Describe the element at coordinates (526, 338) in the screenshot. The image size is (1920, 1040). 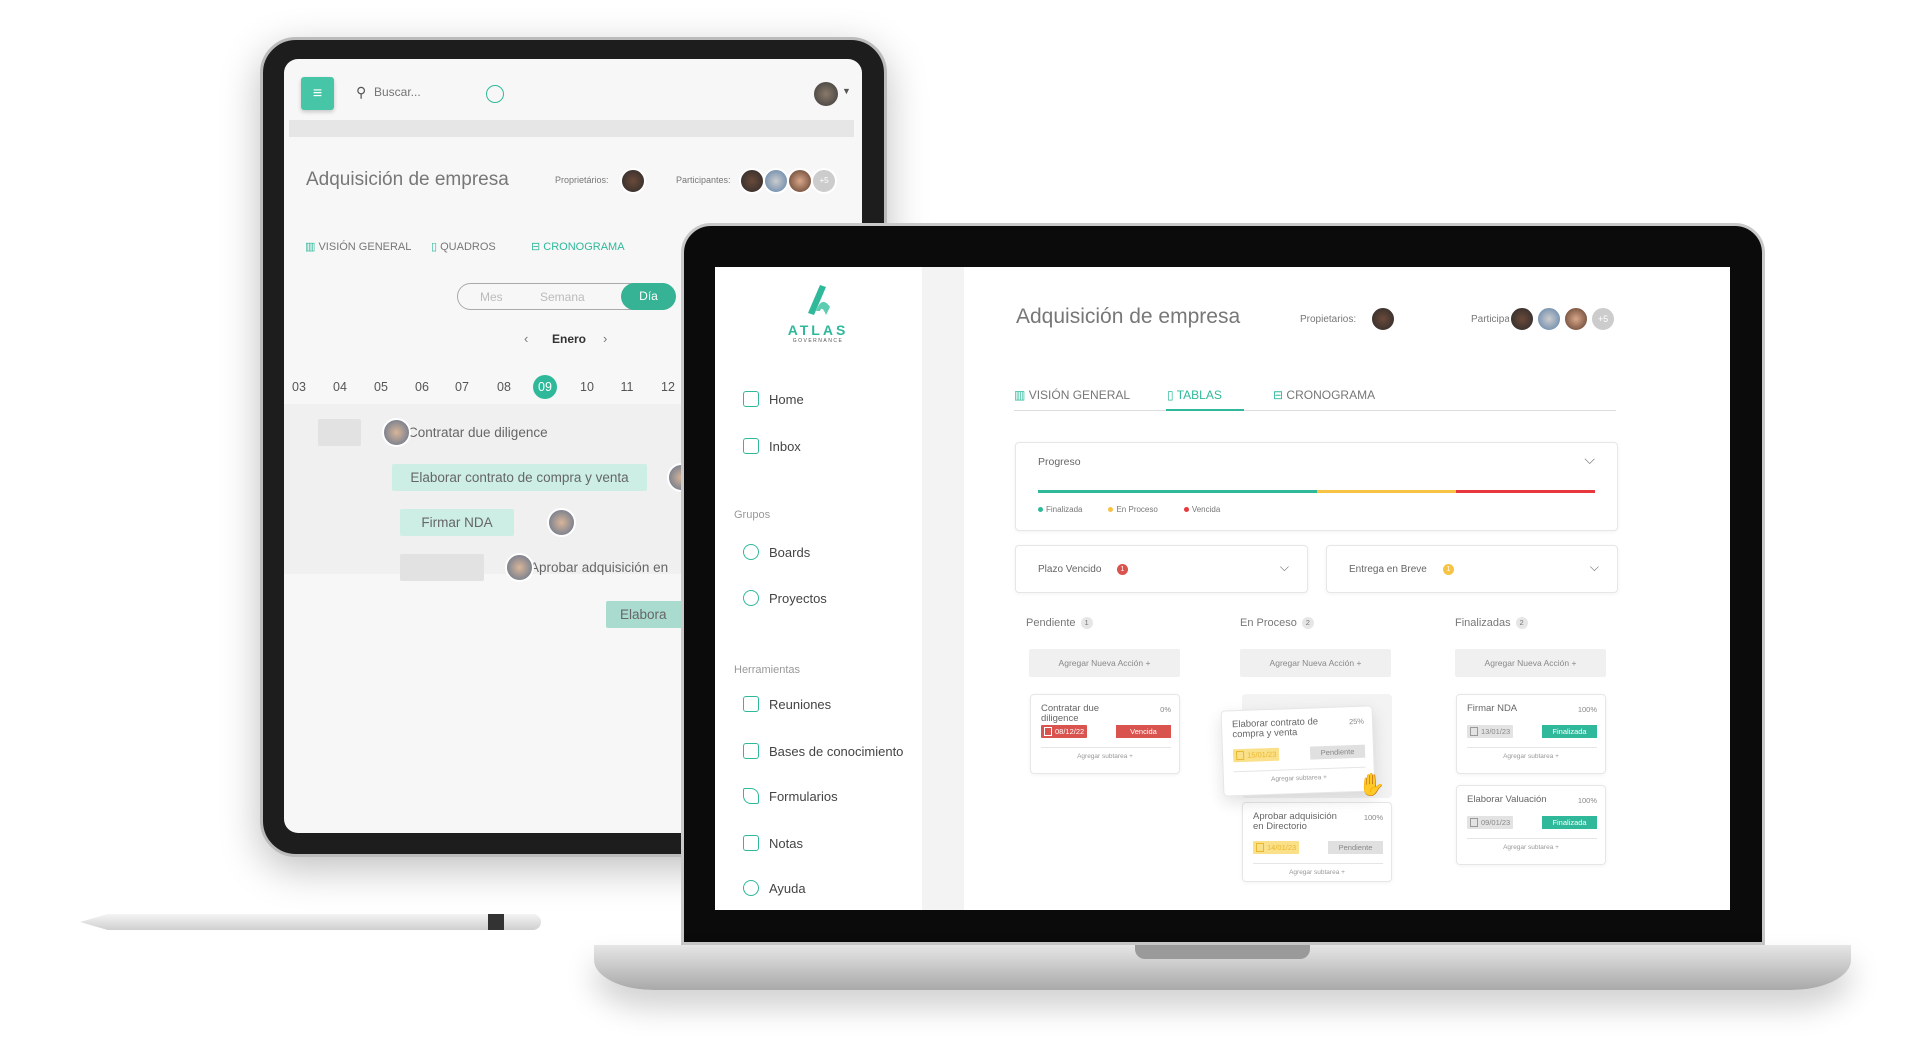
I see `prev-month-icon: ‹` at that location.